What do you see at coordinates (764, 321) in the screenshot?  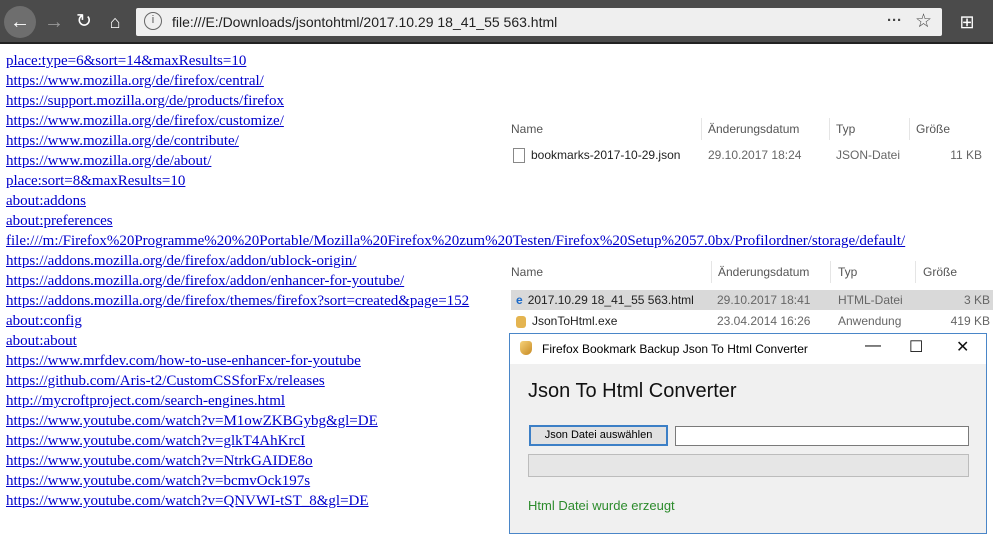 I see `file-date: 23.04.2014 16:26` at bounding box center [764, 321].